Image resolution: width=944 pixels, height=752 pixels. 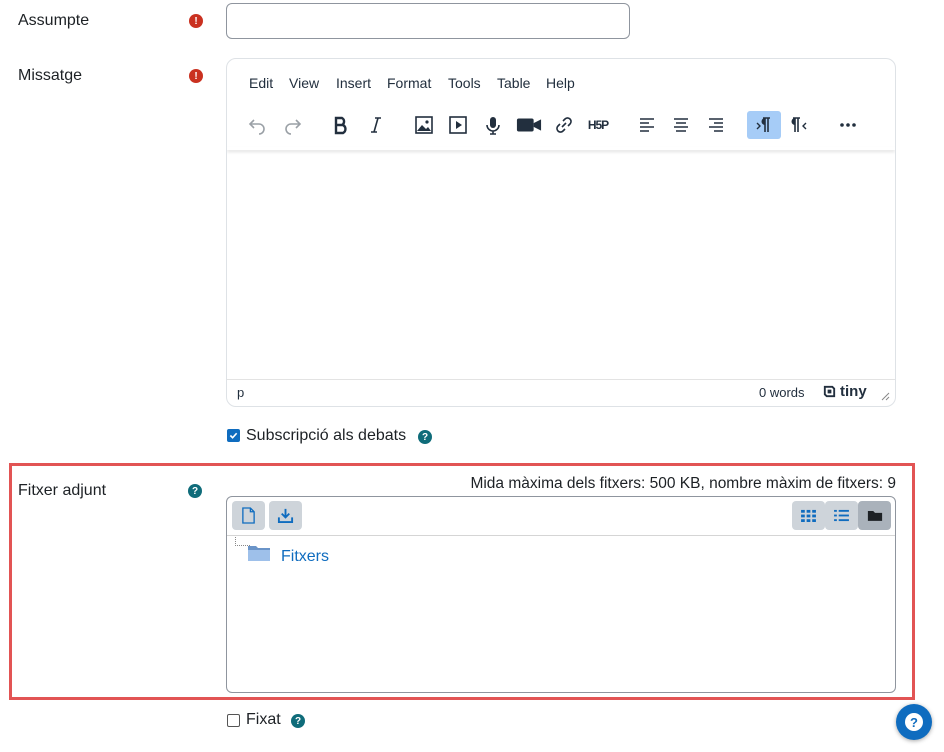 I want to click on checkmark-icon, so click(x=233, y=435).